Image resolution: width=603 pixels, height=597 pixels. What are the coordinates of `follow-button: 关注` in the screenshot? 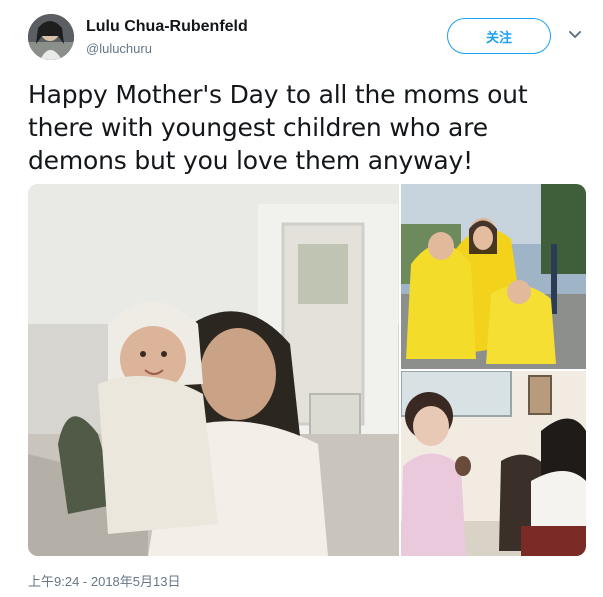 It's located at (499, 36).